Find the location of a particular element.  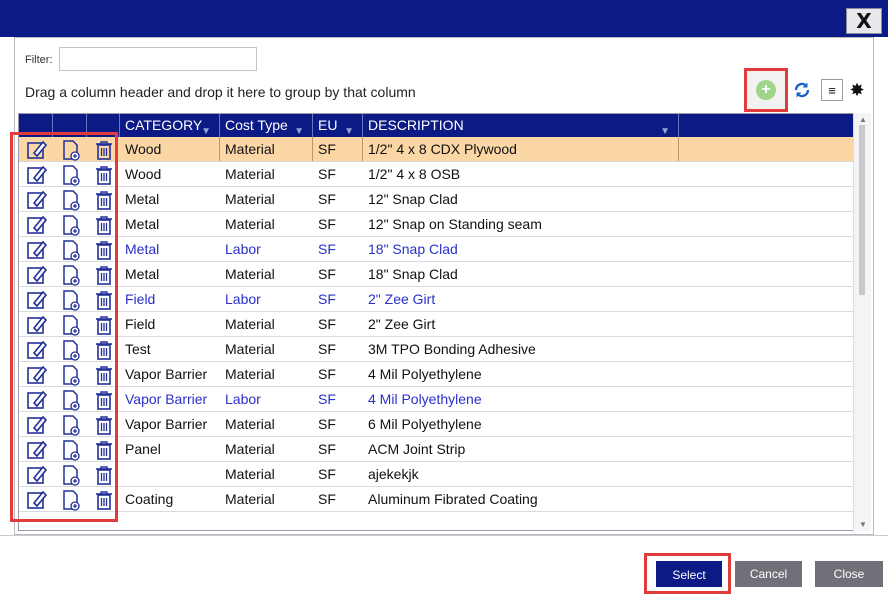

cell-description: 6 Mil Polyethylene is located at coordinates (425, 424).